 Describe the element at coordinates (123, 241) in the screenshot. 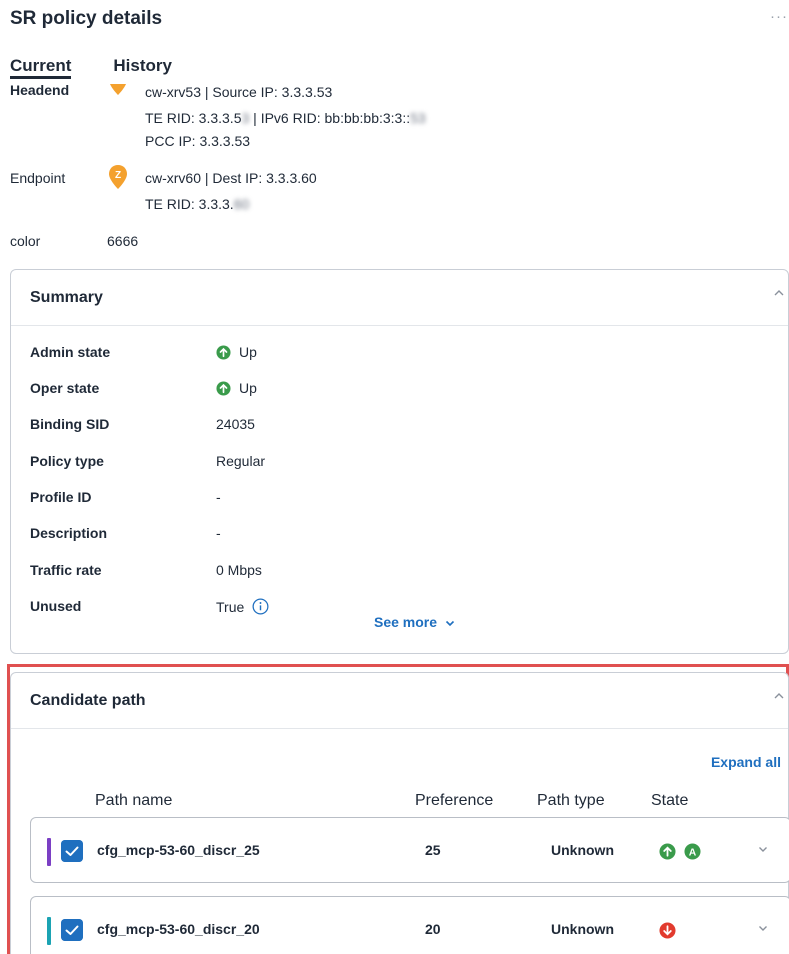

I see `color-value: 6666` at that location.